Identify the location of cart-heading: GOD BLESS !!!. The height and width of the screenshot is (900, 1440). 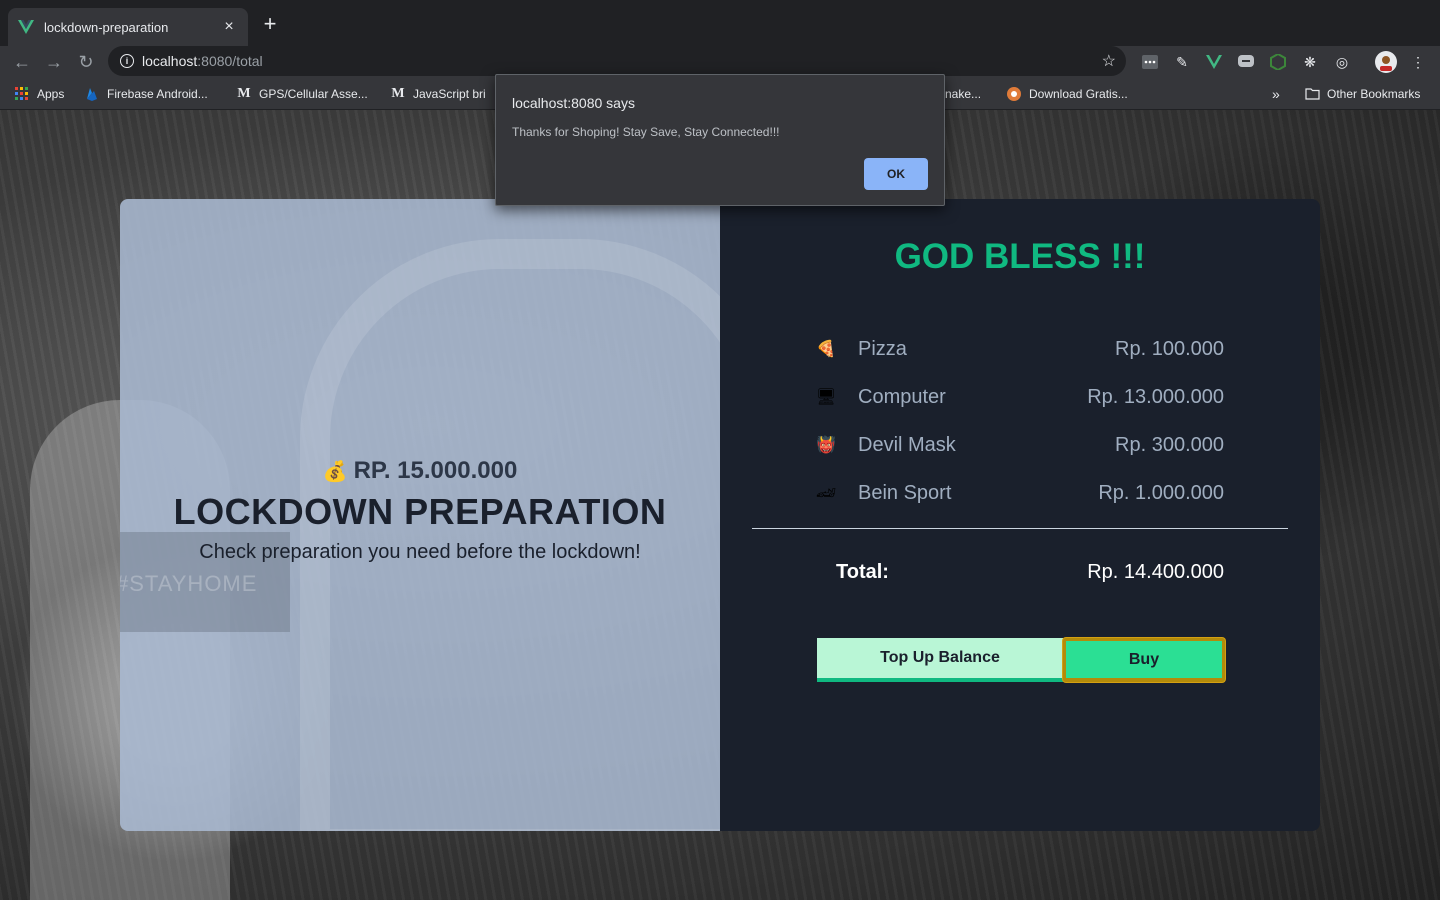
(1020, 256).